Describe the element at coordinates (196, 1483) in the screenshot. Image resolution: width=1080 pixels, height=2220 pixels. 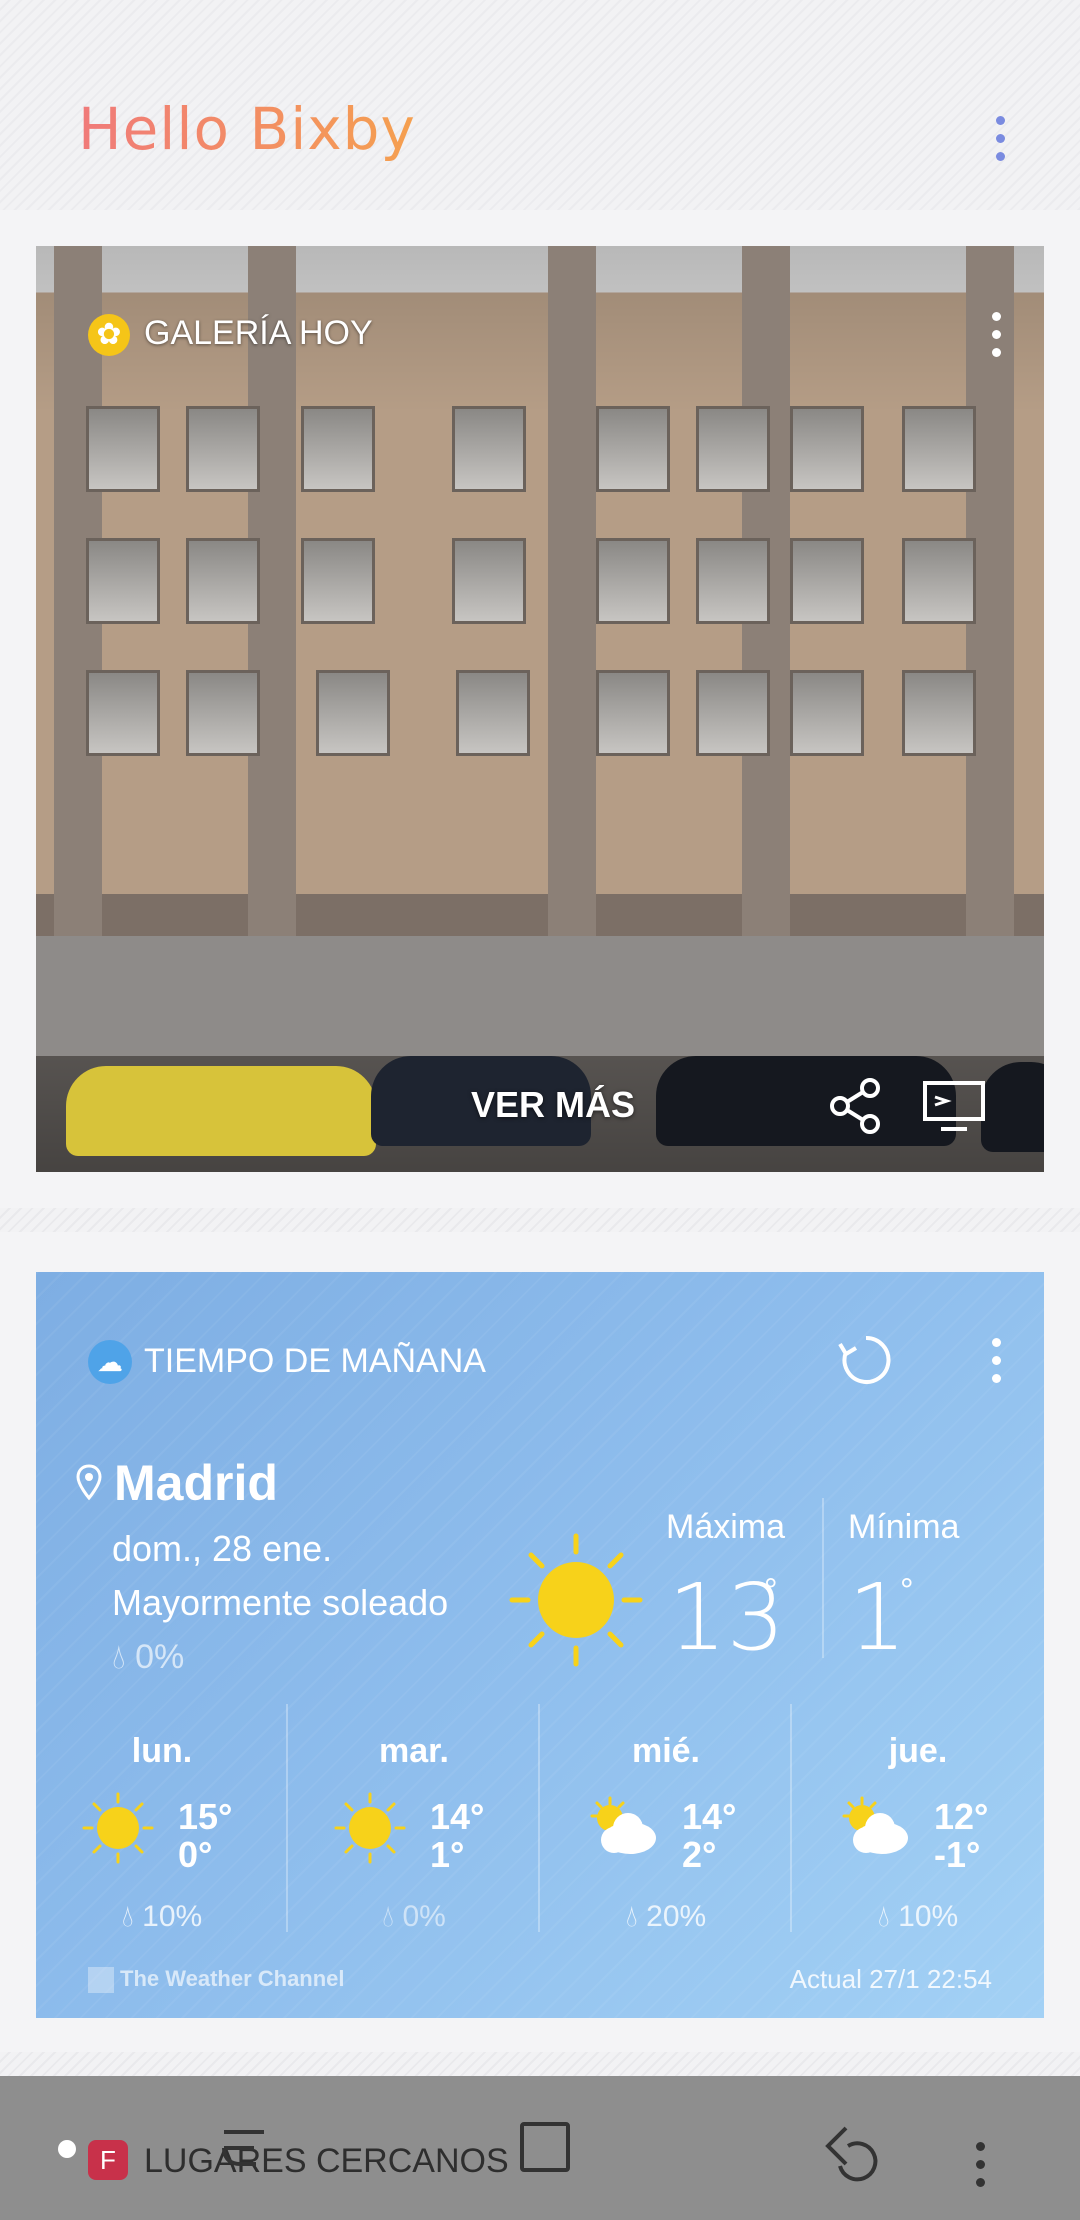
I see `weather-city: Madrid` at that location.